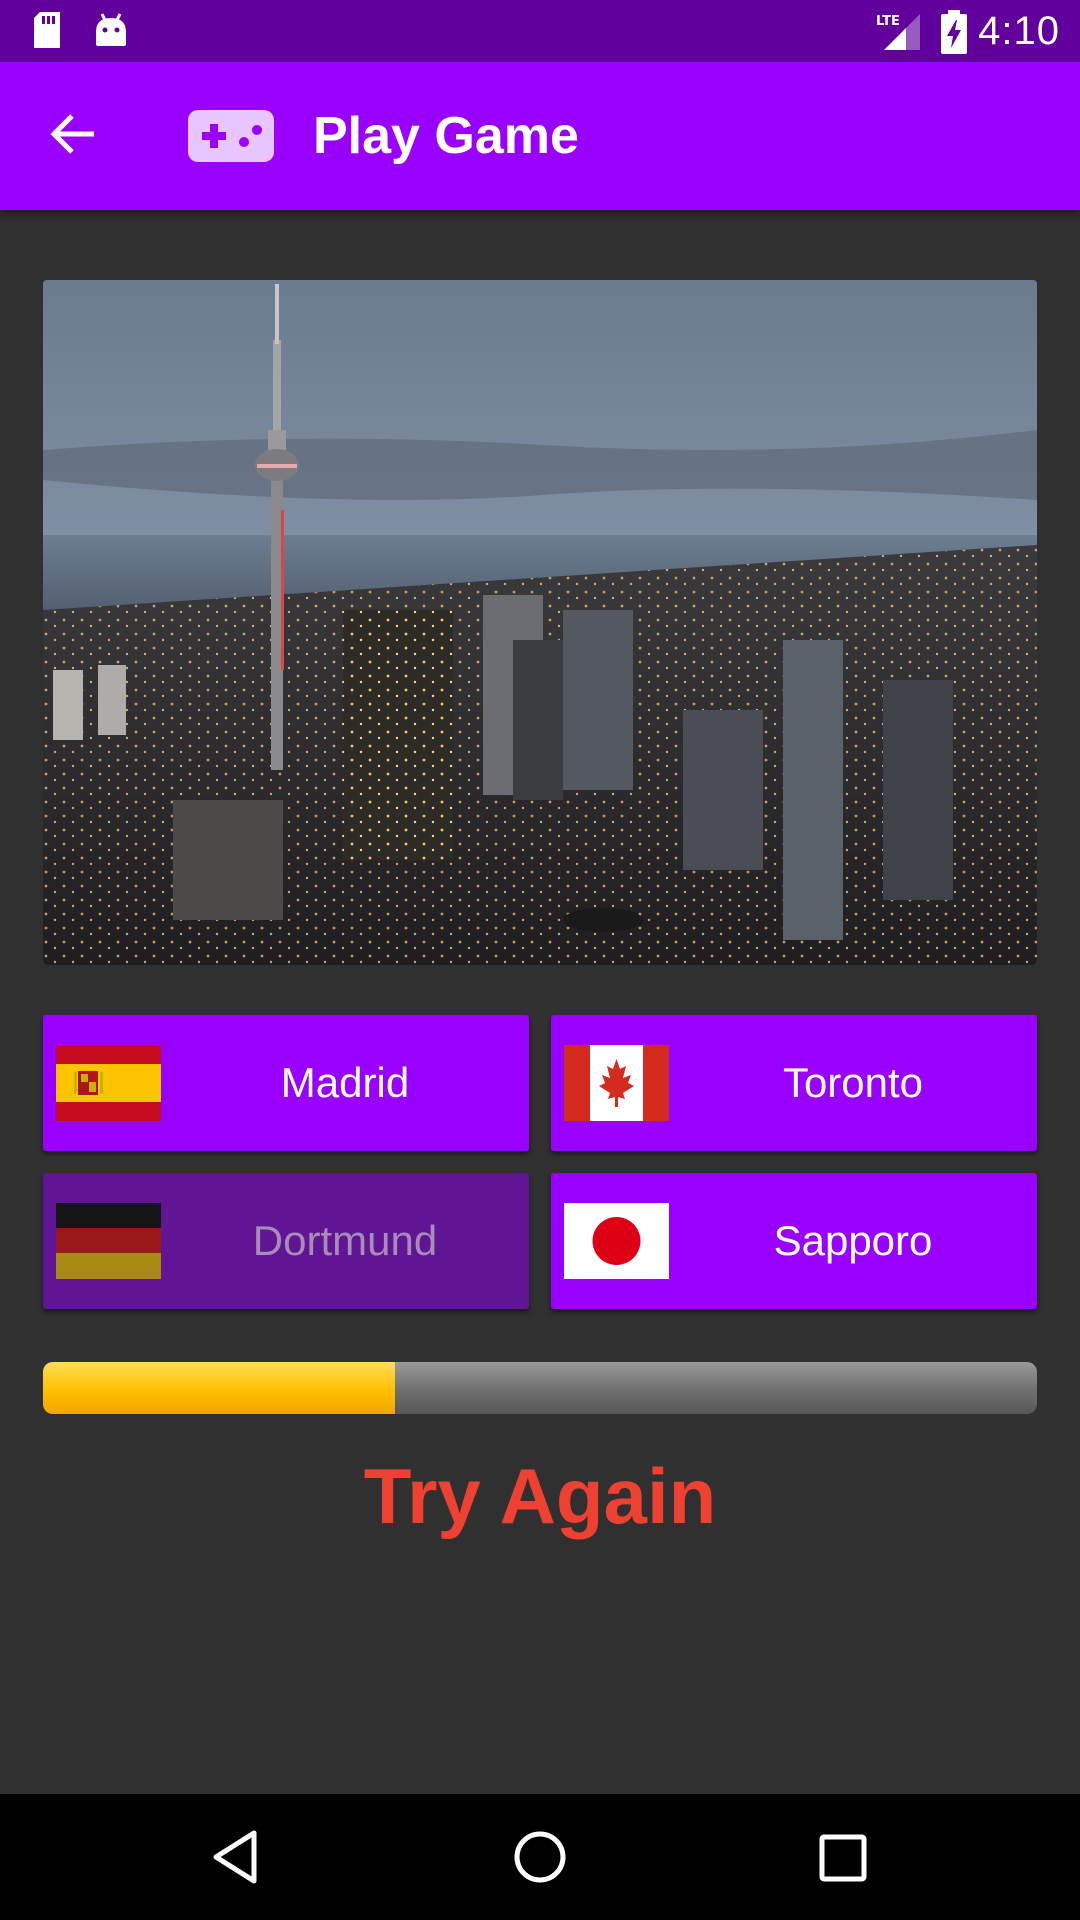 This screenshot has height=1920, width=1080. Describe the element at coordinates (47, 32) in the screenshot. I see `sd-card-icon` at that location.